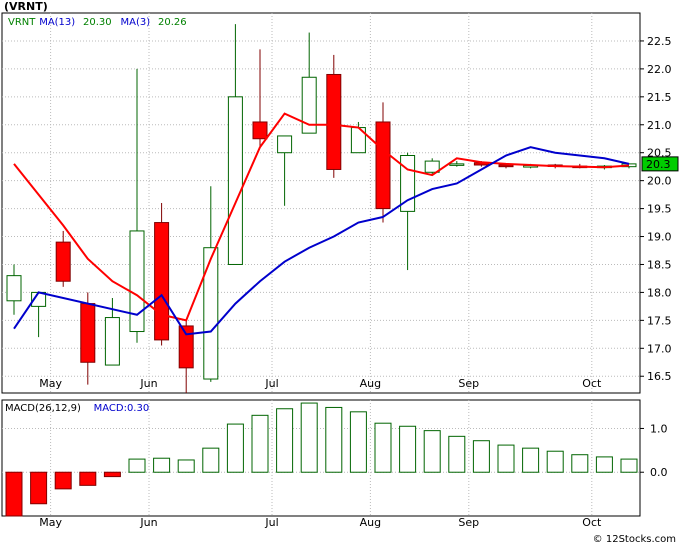 Image resolution: width=680 pixels, height=546 pixels. I want to click on price-tick-label: 19.5, so click(659, 209).